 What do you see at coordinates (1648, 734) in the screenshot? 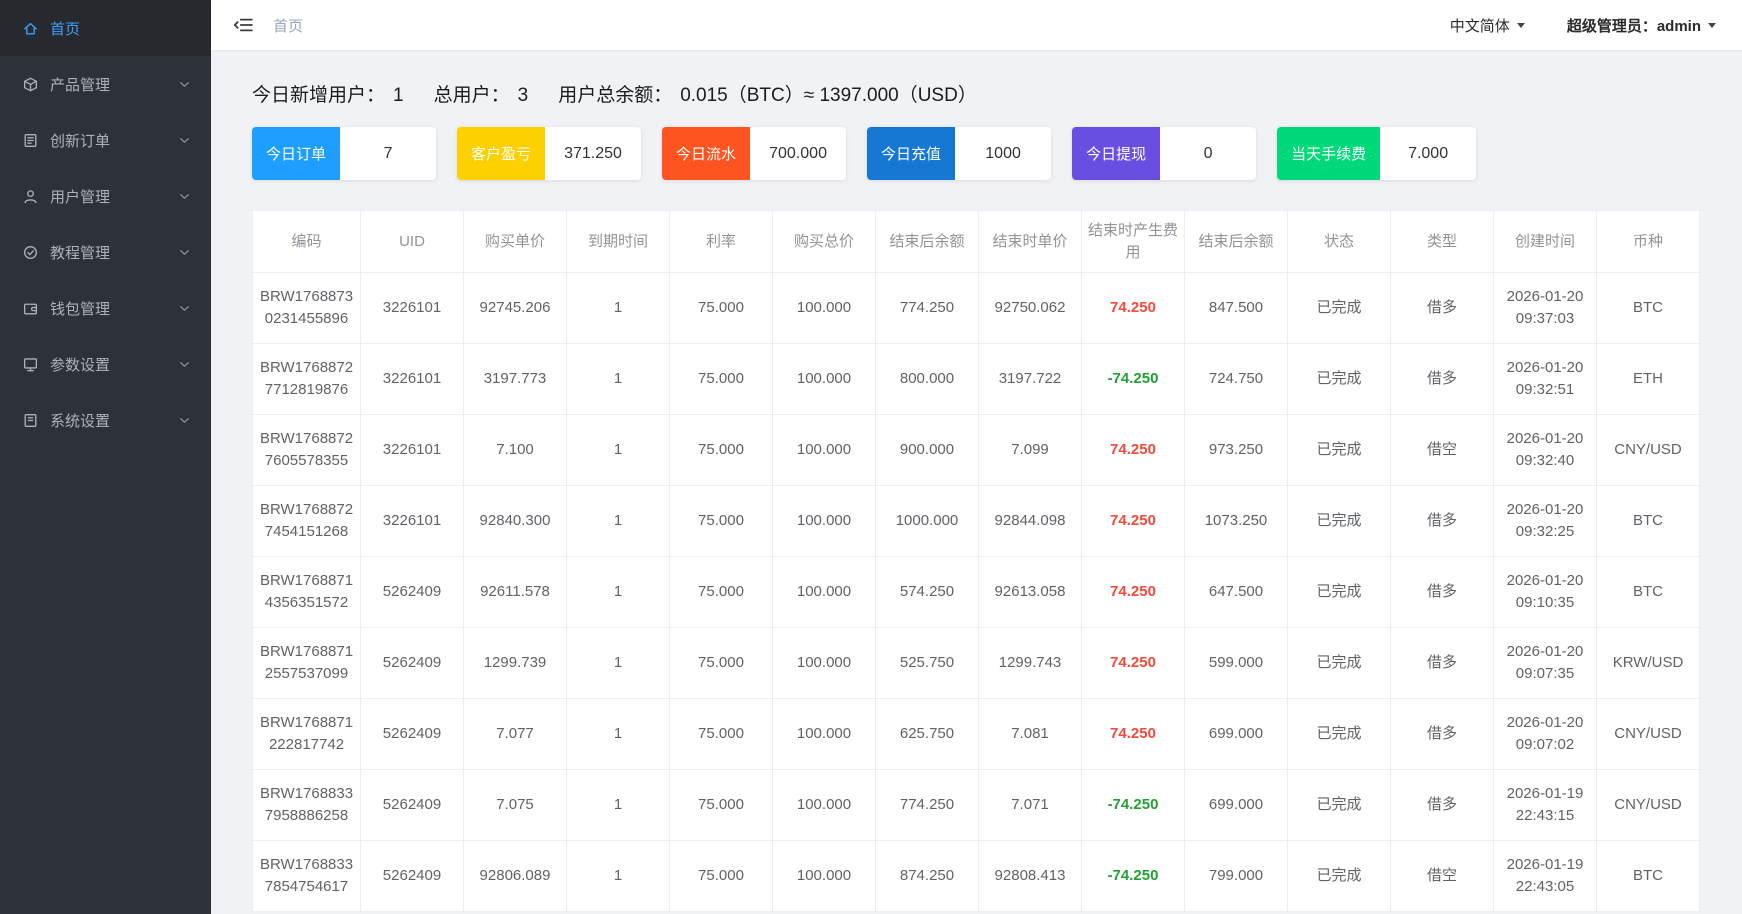
I see `cell-currency: CNY/USD` at bounding box center [1648, 734].